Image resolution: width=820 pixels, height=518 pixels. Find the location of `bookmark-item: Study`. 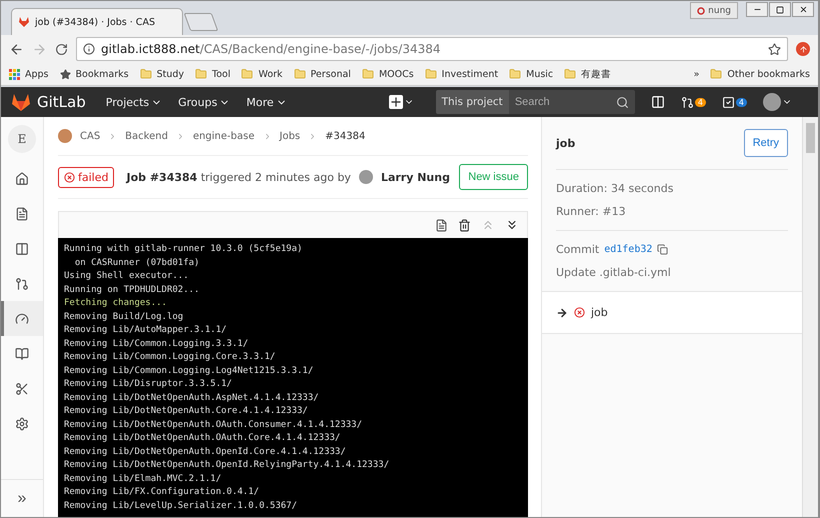

bookmark-item: Study is located at coordinates (162, 74).